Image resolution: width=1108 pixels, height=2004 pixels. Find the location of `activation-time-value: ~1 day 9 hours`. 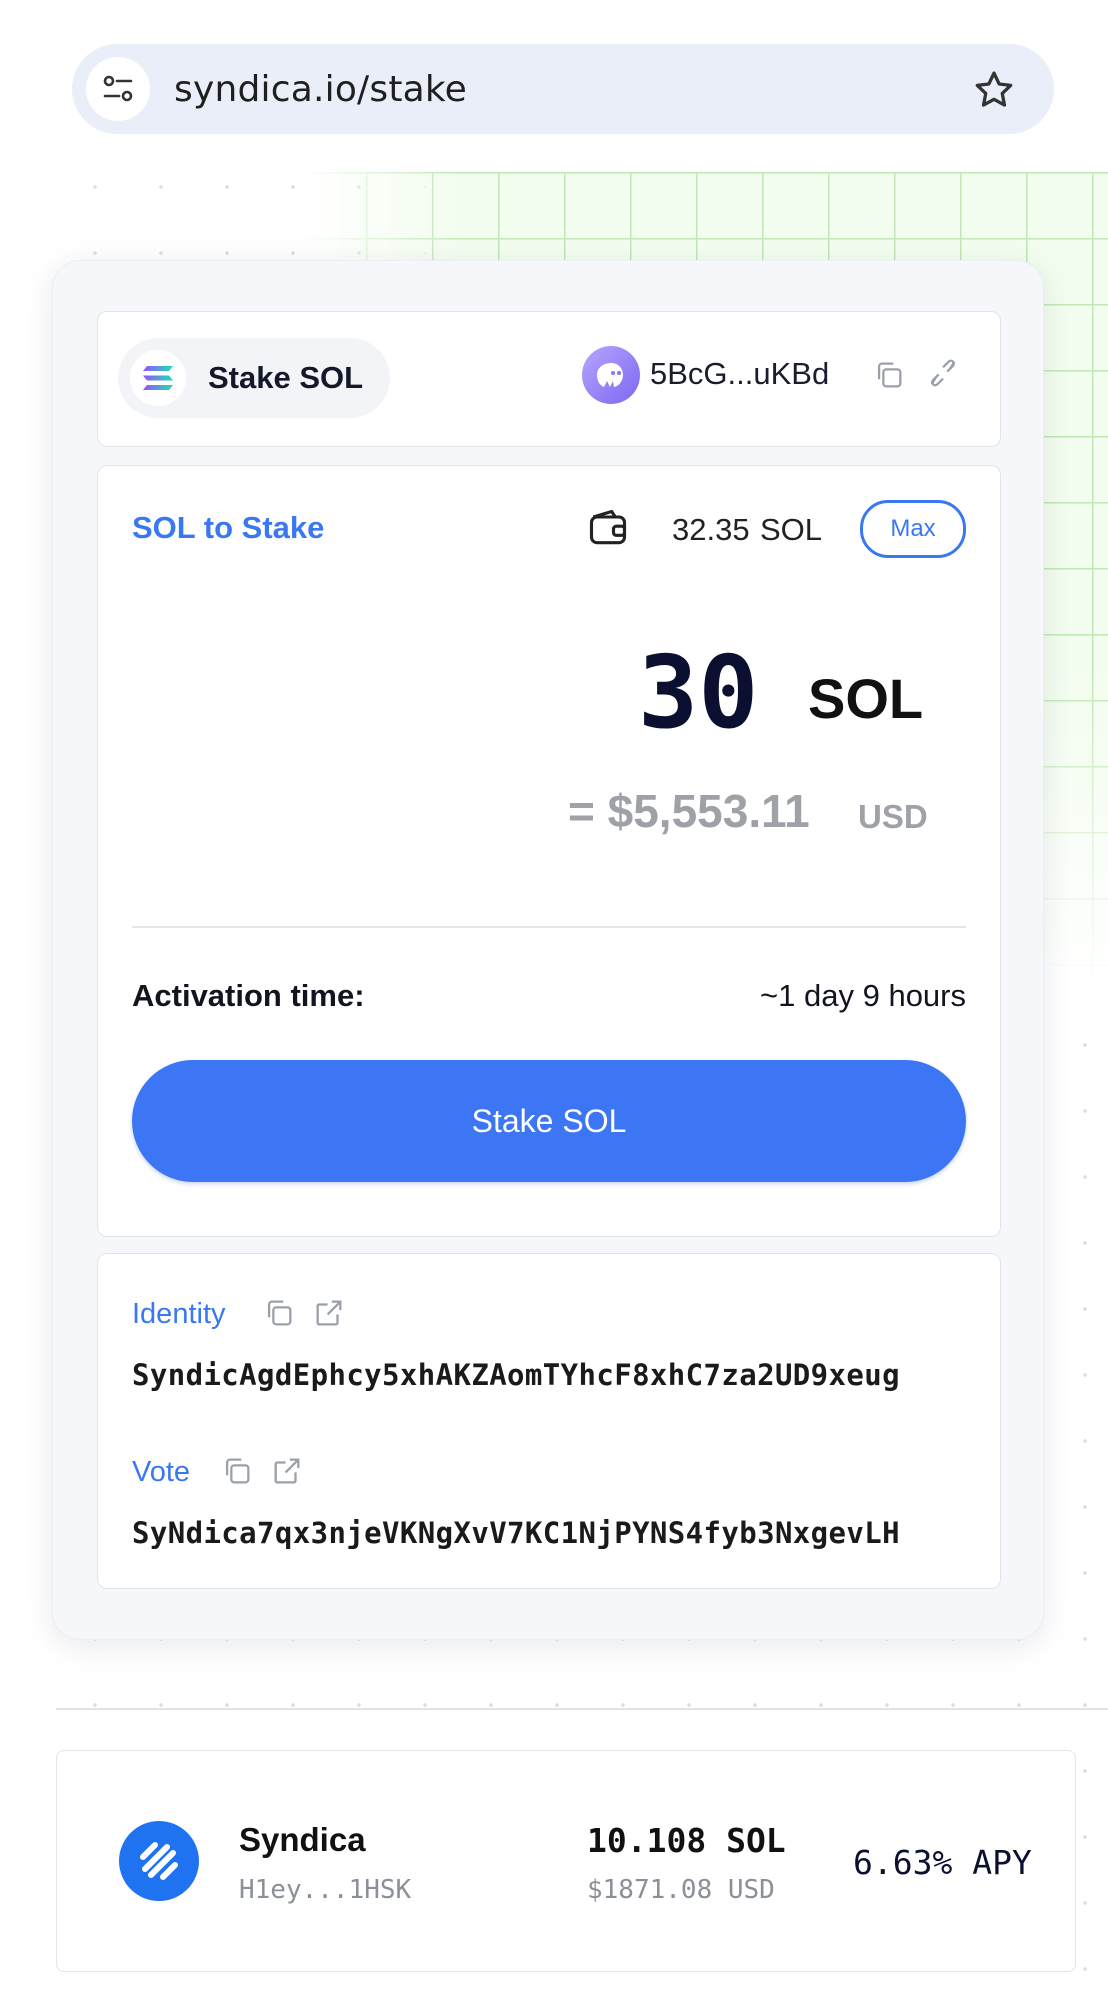

activation-time-value: ~1 day 9 hours is located at coordinates (863, 995).